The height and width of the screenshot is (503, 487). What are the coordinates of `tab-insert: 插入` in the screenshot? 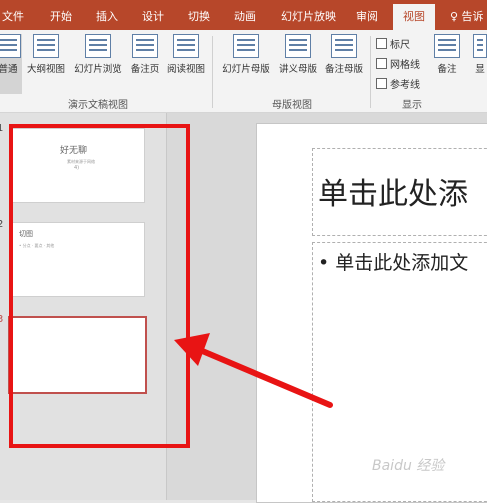 It's located at (107, 16).